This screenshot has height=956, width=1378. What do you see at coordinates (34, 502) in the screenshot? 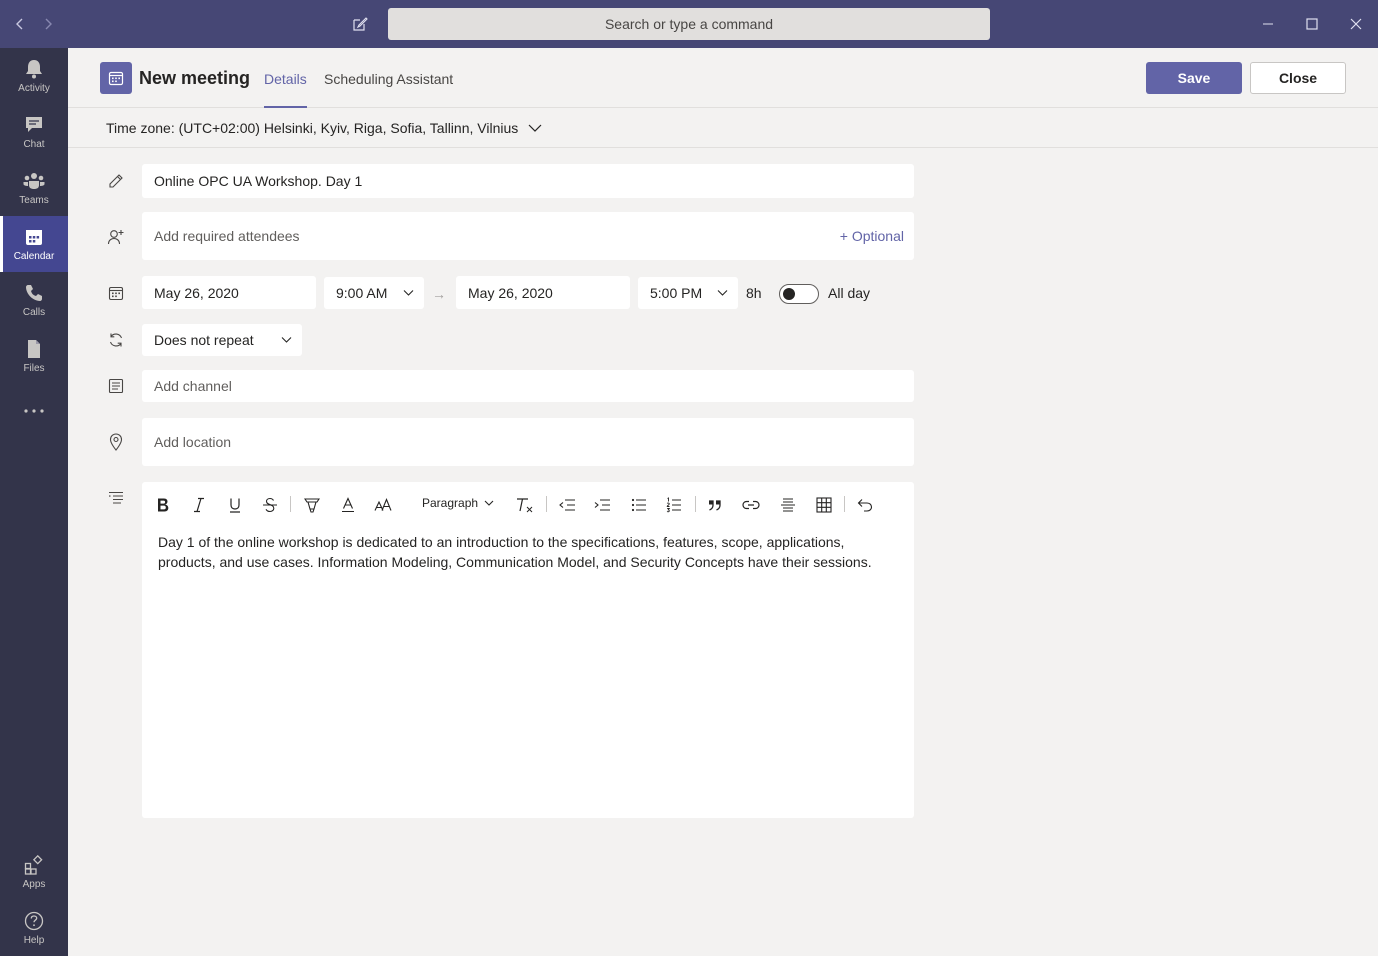
I see `app-rail: Activity Chat Teams Calendar Calls Files` at bounding box center [34, 502].